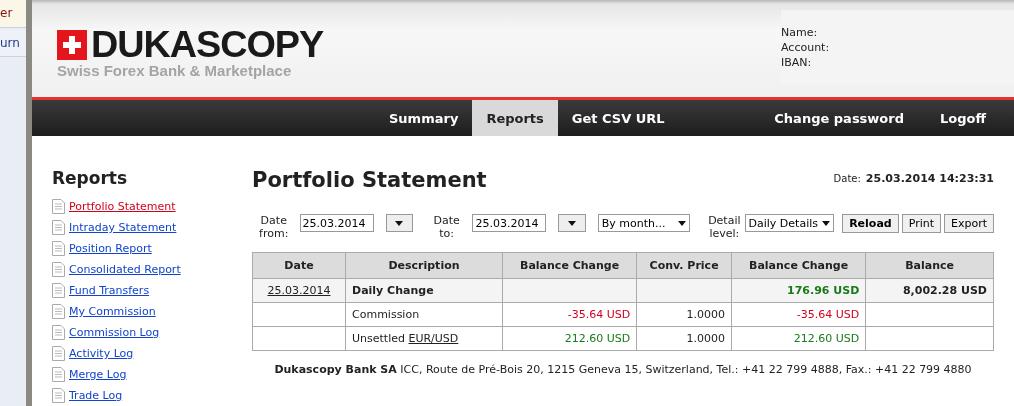 This screenshot has width=1014, height=406. Describe the element at coordinates (797, 62) in the screenshot. I see `account-label: IBAN:` at that location.